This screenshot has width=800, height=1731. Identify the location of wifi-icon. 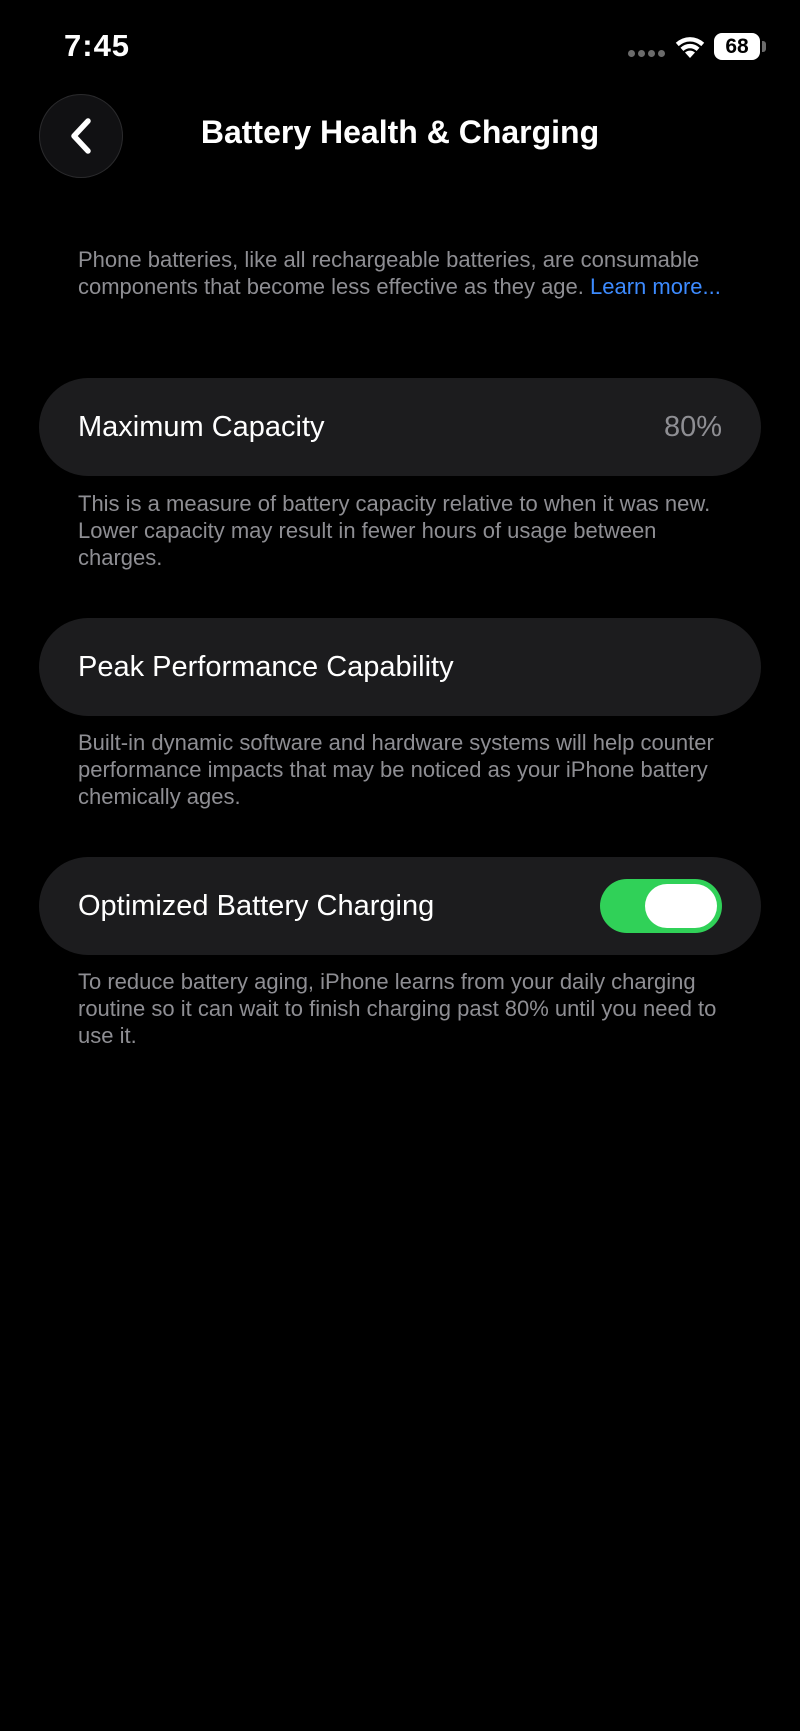
(690, 47).